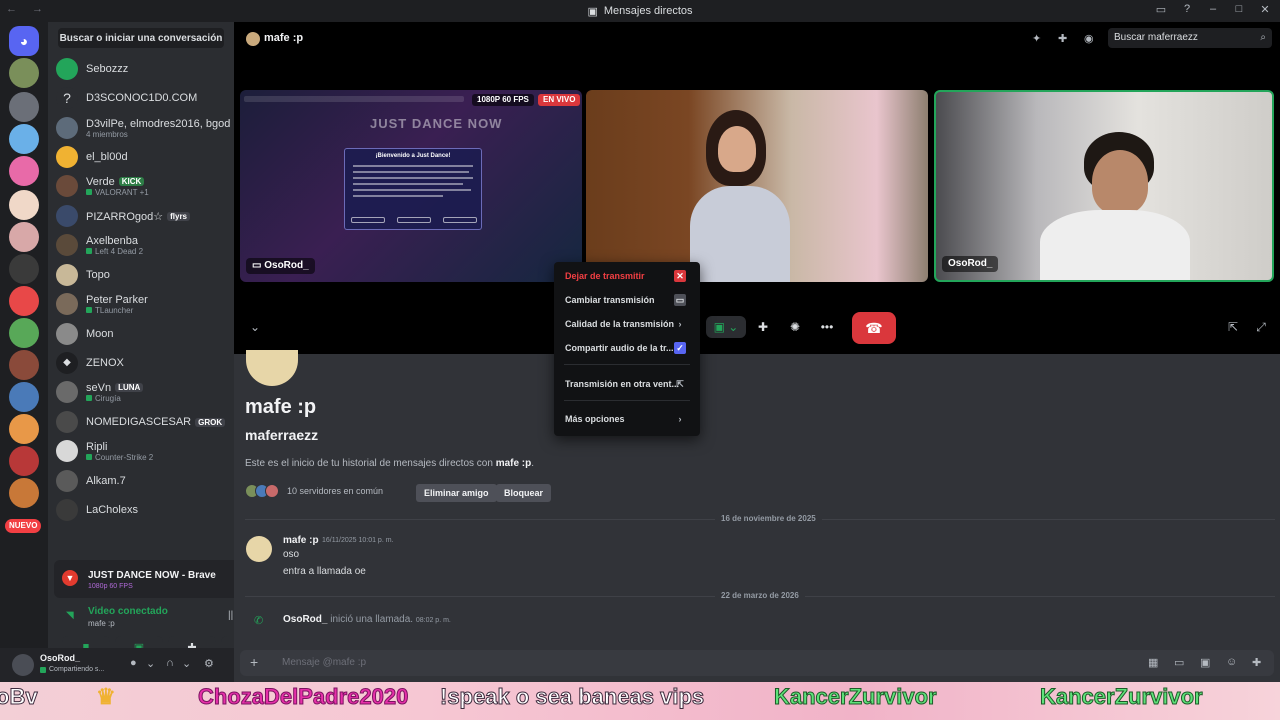 Image resolution: width=1280 pixels, height=720 pixels. I want to click on dm-item: LaCholexs, so click(144, 510).